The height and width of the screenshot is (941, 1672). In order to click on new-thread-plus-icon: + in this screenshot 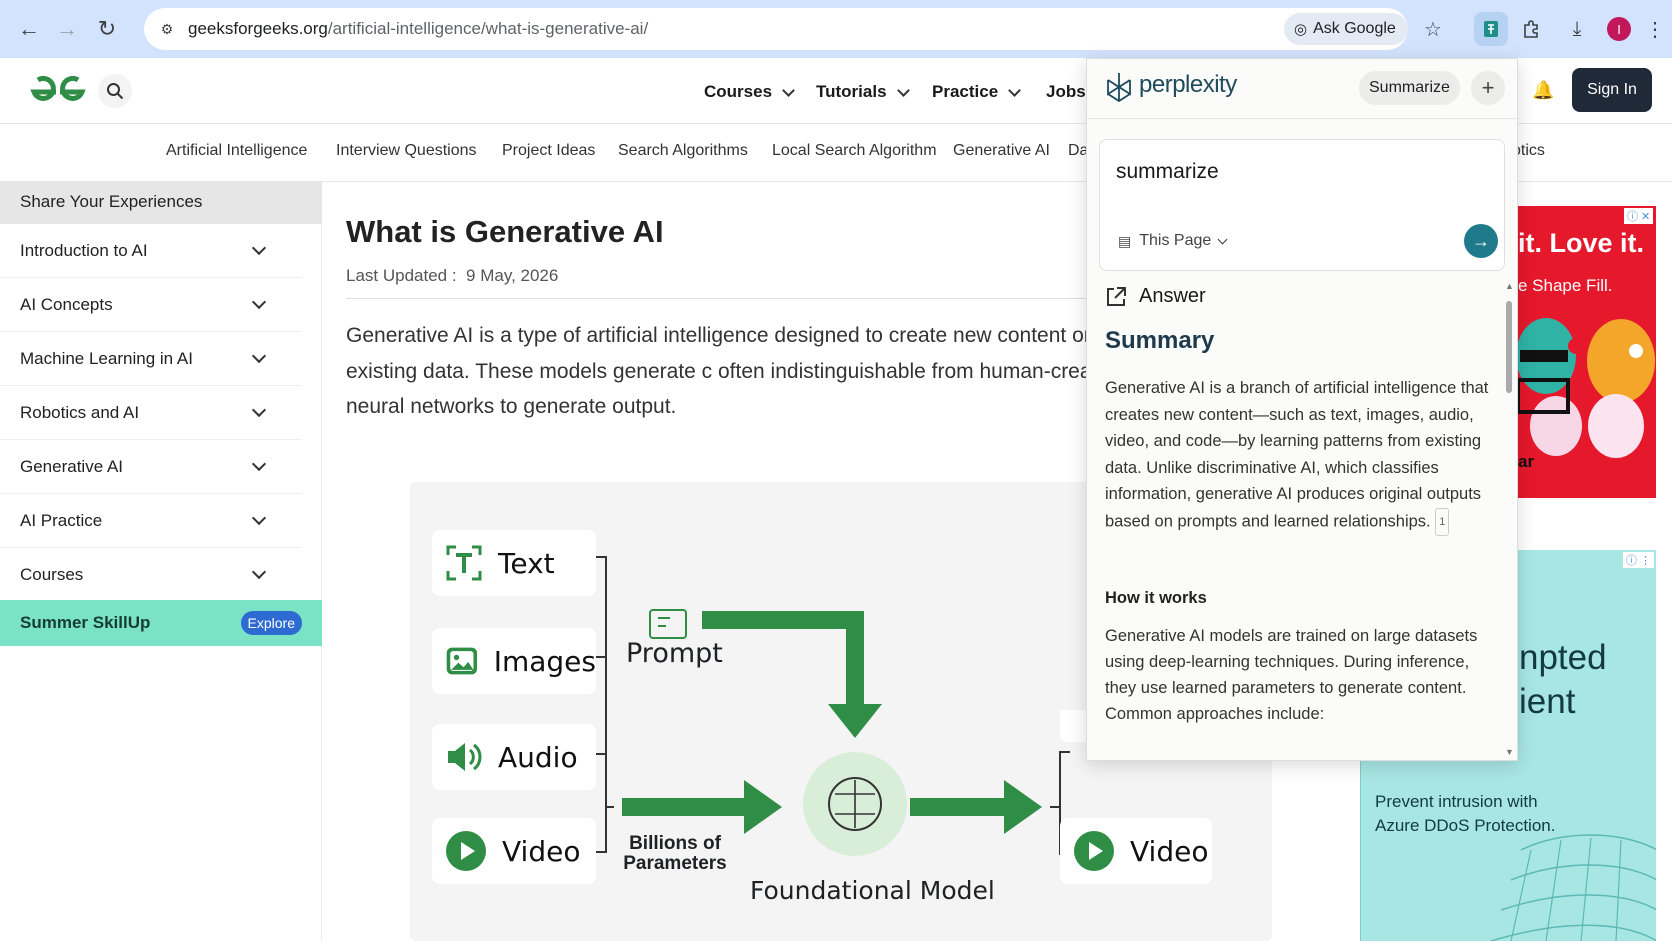, I will do `click(1488, 88)`.